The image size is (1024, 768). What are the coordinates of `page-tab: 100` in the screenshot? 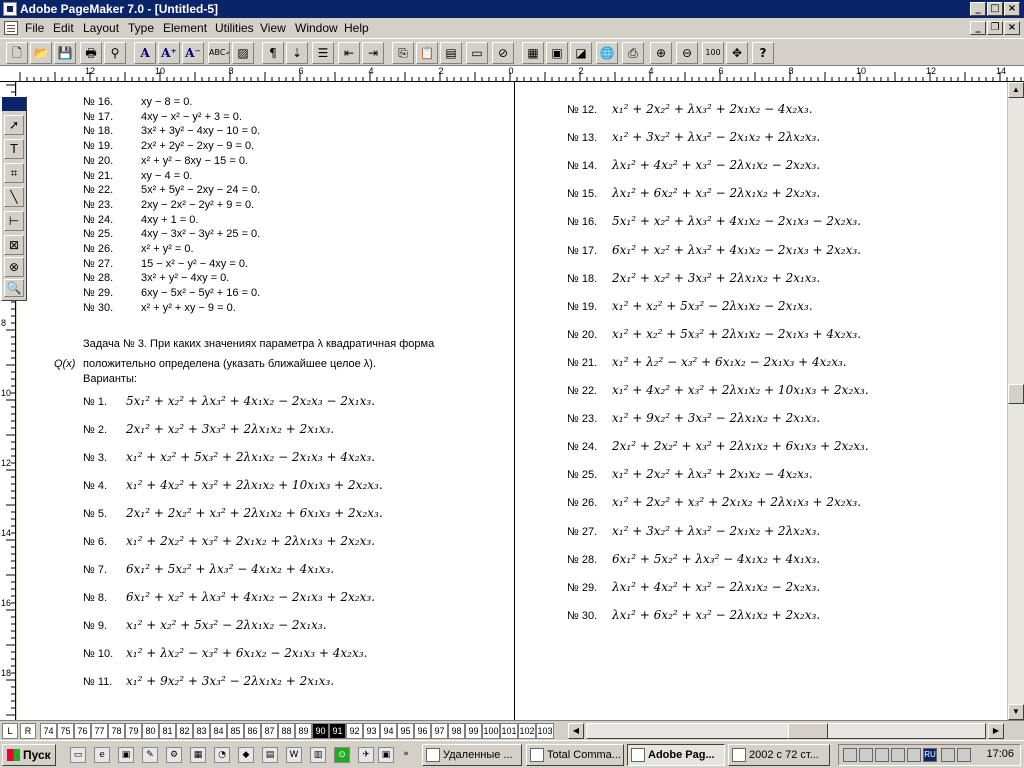 It's located at (491, 731).